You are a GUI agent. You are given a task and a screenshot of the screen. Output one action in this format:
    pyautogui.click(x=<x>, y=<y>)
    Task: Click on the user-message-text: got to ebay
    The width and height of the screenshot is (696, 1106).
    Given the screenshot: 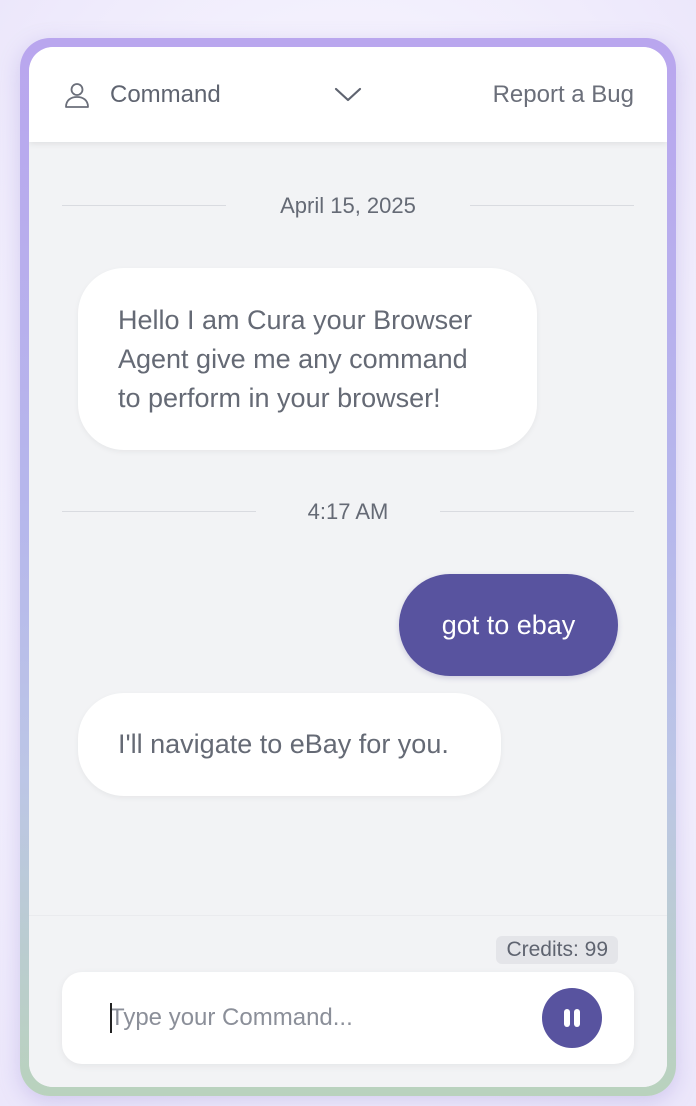 What is the action you would take?
    pyautogui.click(x=508, y=625)
    